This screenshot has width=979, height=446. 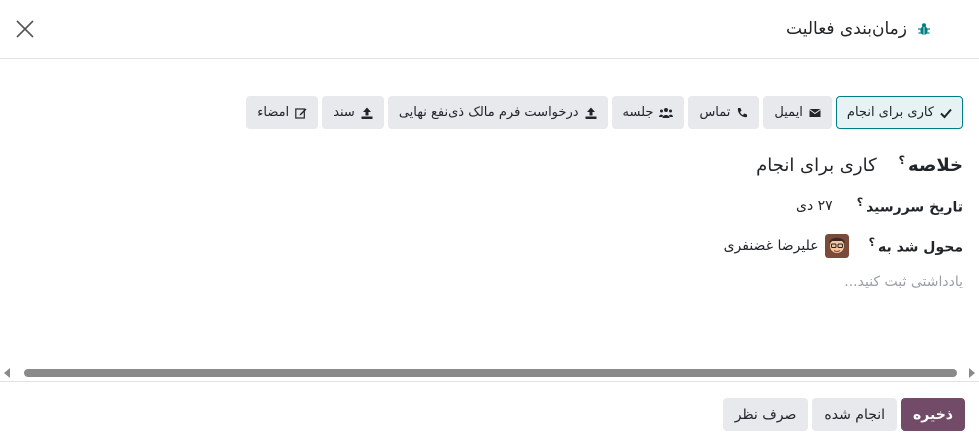 What do you see at coordinates (814, 206) in the screenshot?
I see `due-date-input: ۲۷ دی` at bounding box center [814, 206].